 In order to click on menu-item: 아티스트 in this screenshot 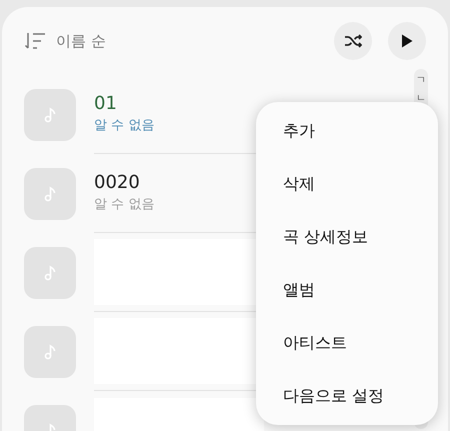, I will do `click(347, 343)`.